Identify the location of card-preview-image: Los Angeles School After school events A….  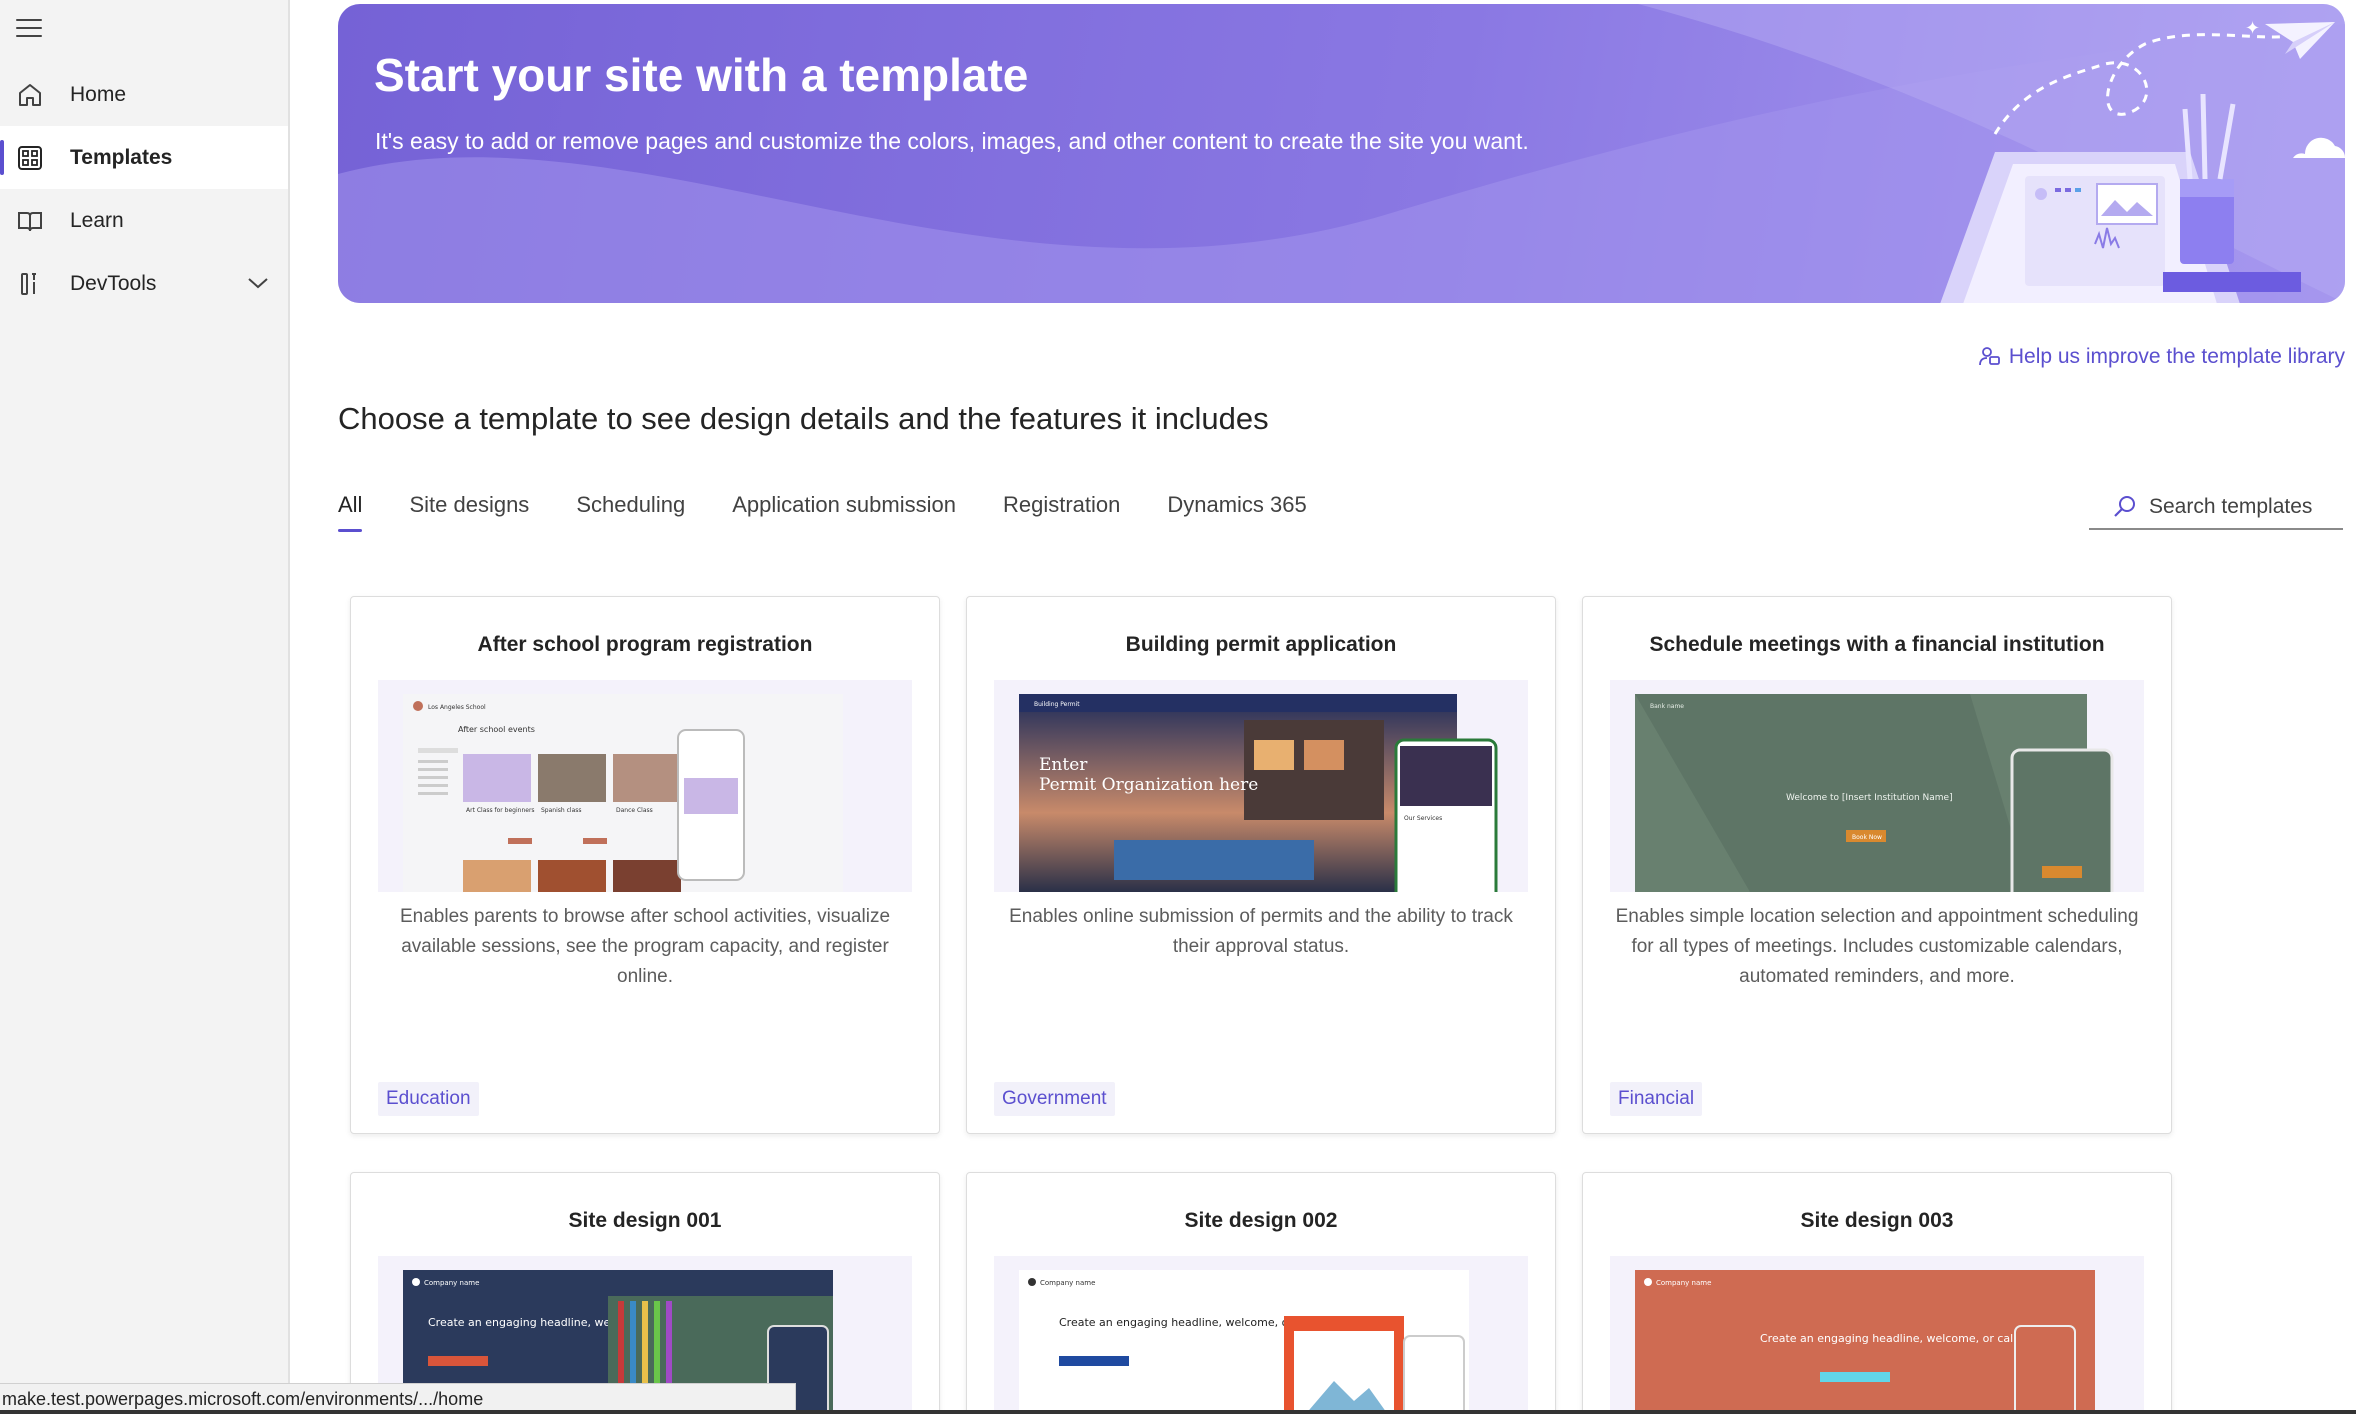
(645, 786).